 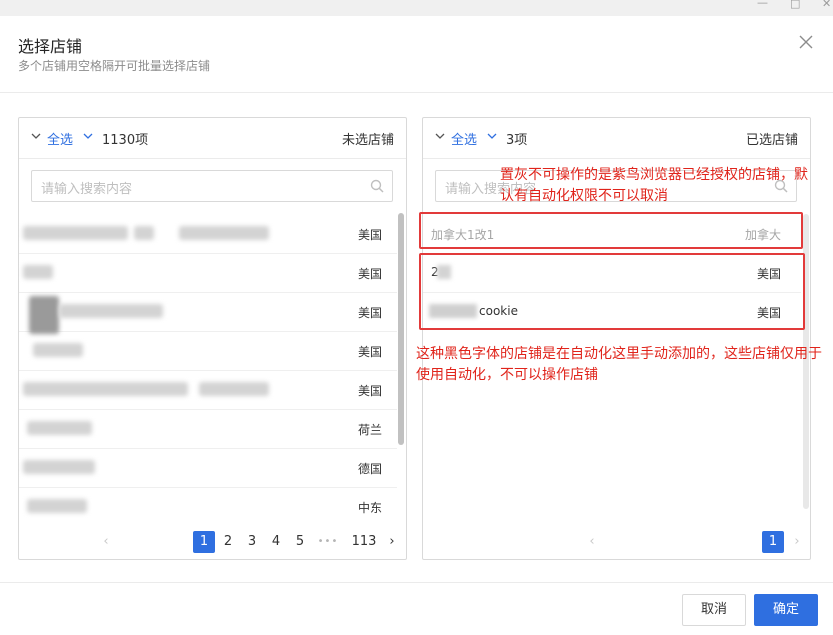 I want to click on country-label: 德国, so click(x=369, y=469).